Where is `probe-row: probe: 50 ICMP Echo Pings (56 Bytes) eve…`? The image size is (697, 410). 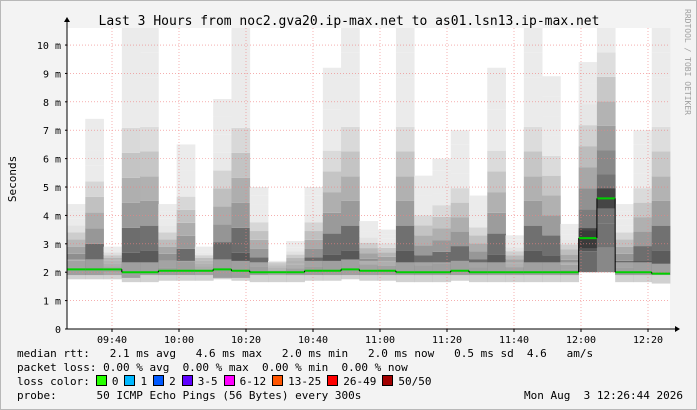
probe-row: probe: 50 ICMP Echo Pings (56 Bytes) eve… is located at coordinates (352, 396).